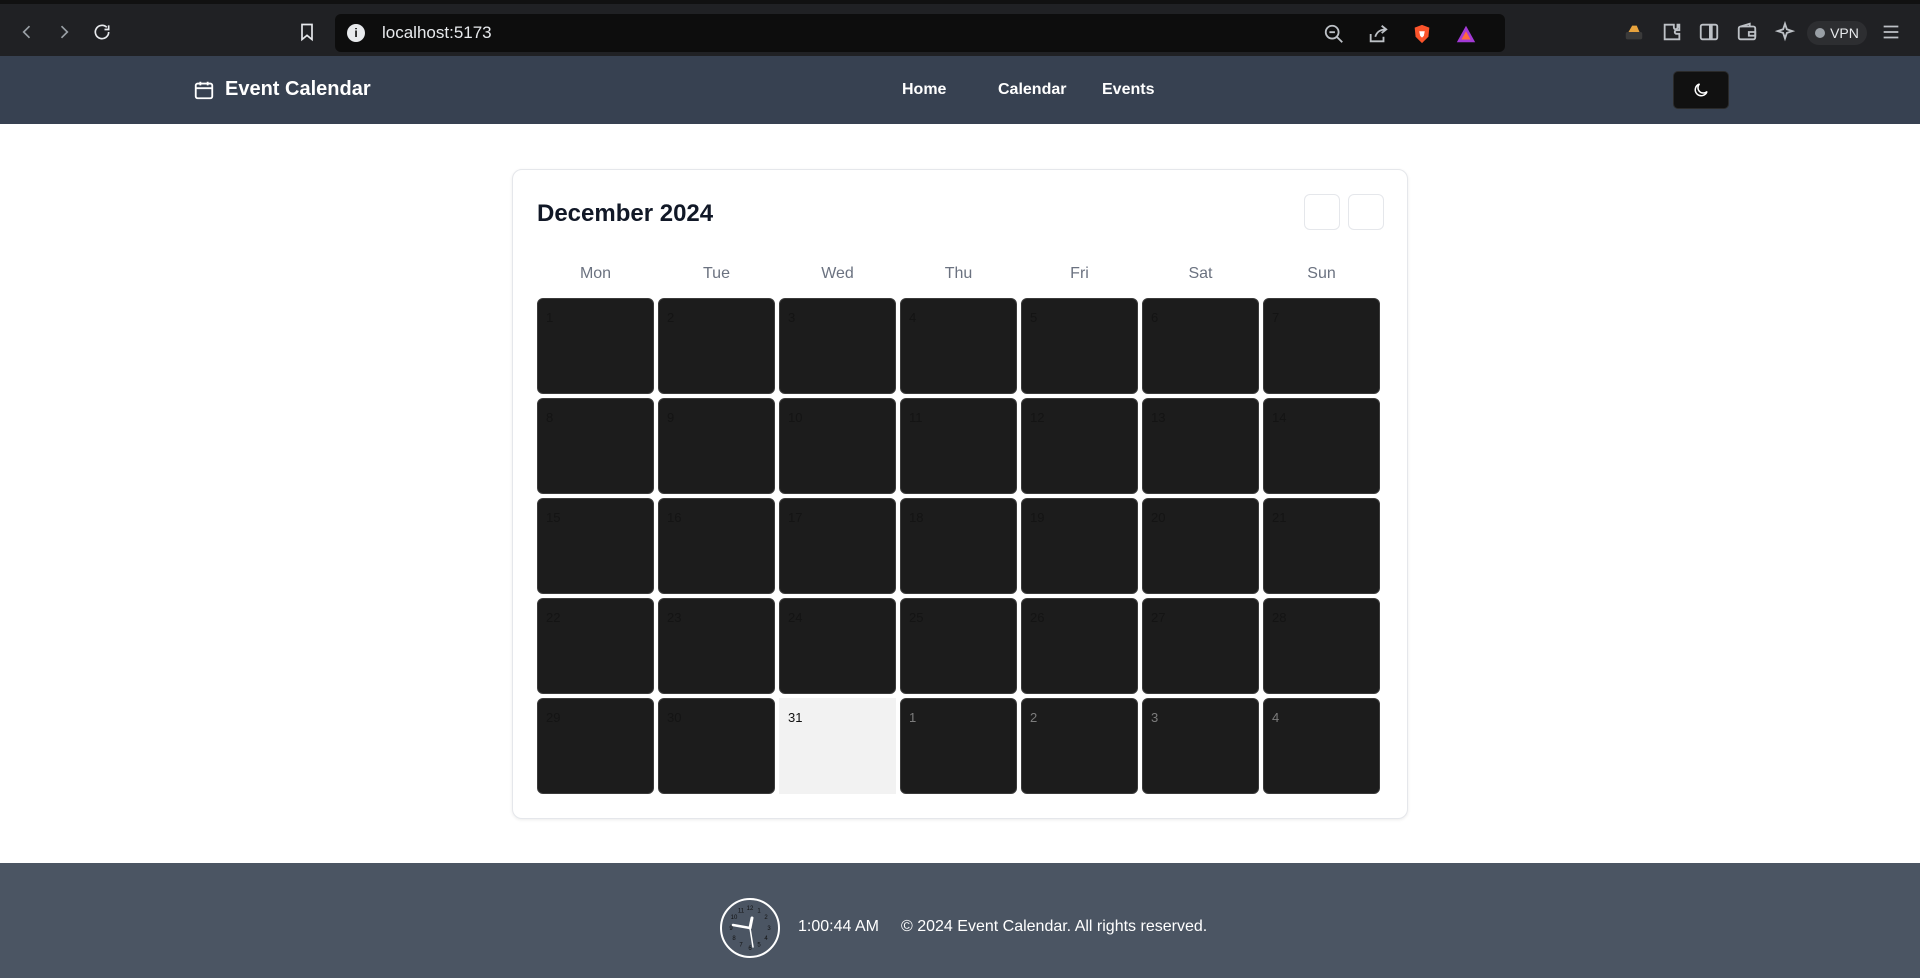 Image resolution: width=1920 pixels, height=978 pixels. Describe the element at coordinates (916, 617) in the screenshot. I see `day-number: 25` at that location.